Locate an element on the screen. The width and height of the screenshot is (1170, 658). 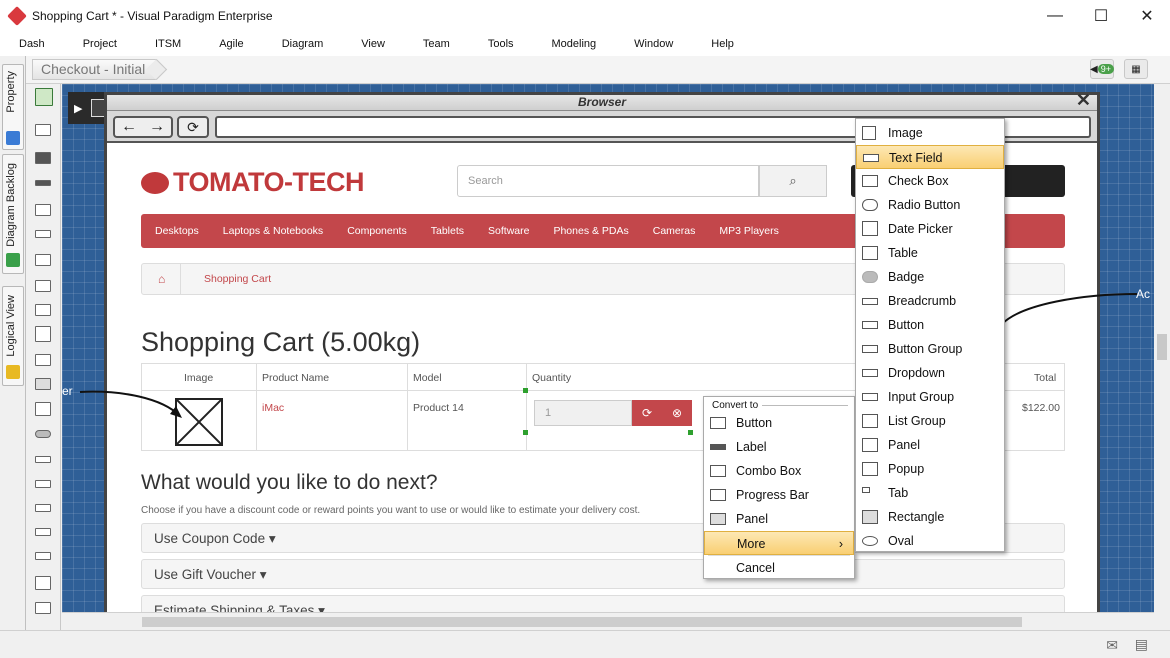
menu-window: Window is located at coordinates (653, 44).